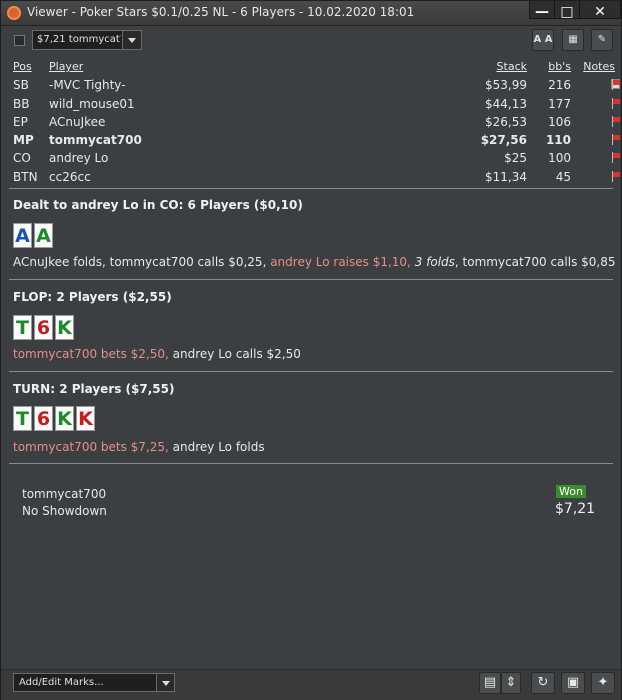 This screenshot has width=622, height=700. What do you see at coordinates (79, 158) in the screenshot?
I see `player-name: andrey Lo` at bounding box center [79, 158].